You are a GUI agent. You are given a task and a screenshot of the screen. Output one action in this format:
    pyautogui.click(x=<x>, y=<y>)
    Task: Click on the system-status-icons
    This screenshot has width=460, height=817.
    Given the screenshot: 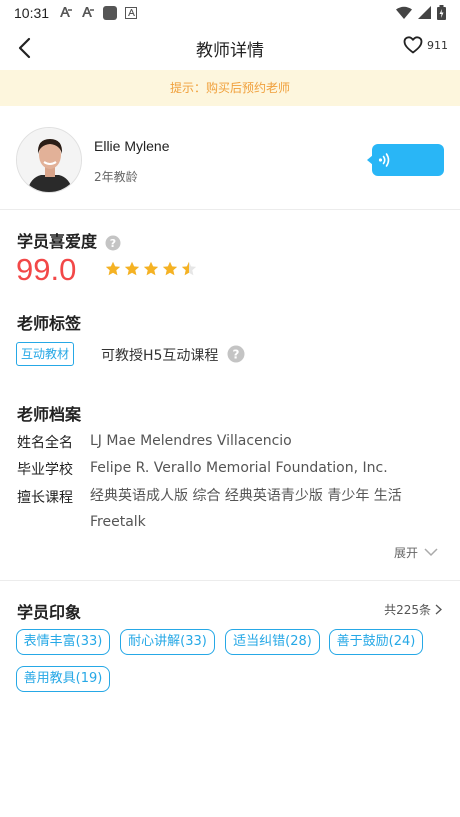 What is the action you would take?
    pyautogui.click(x=421, y=12)
    